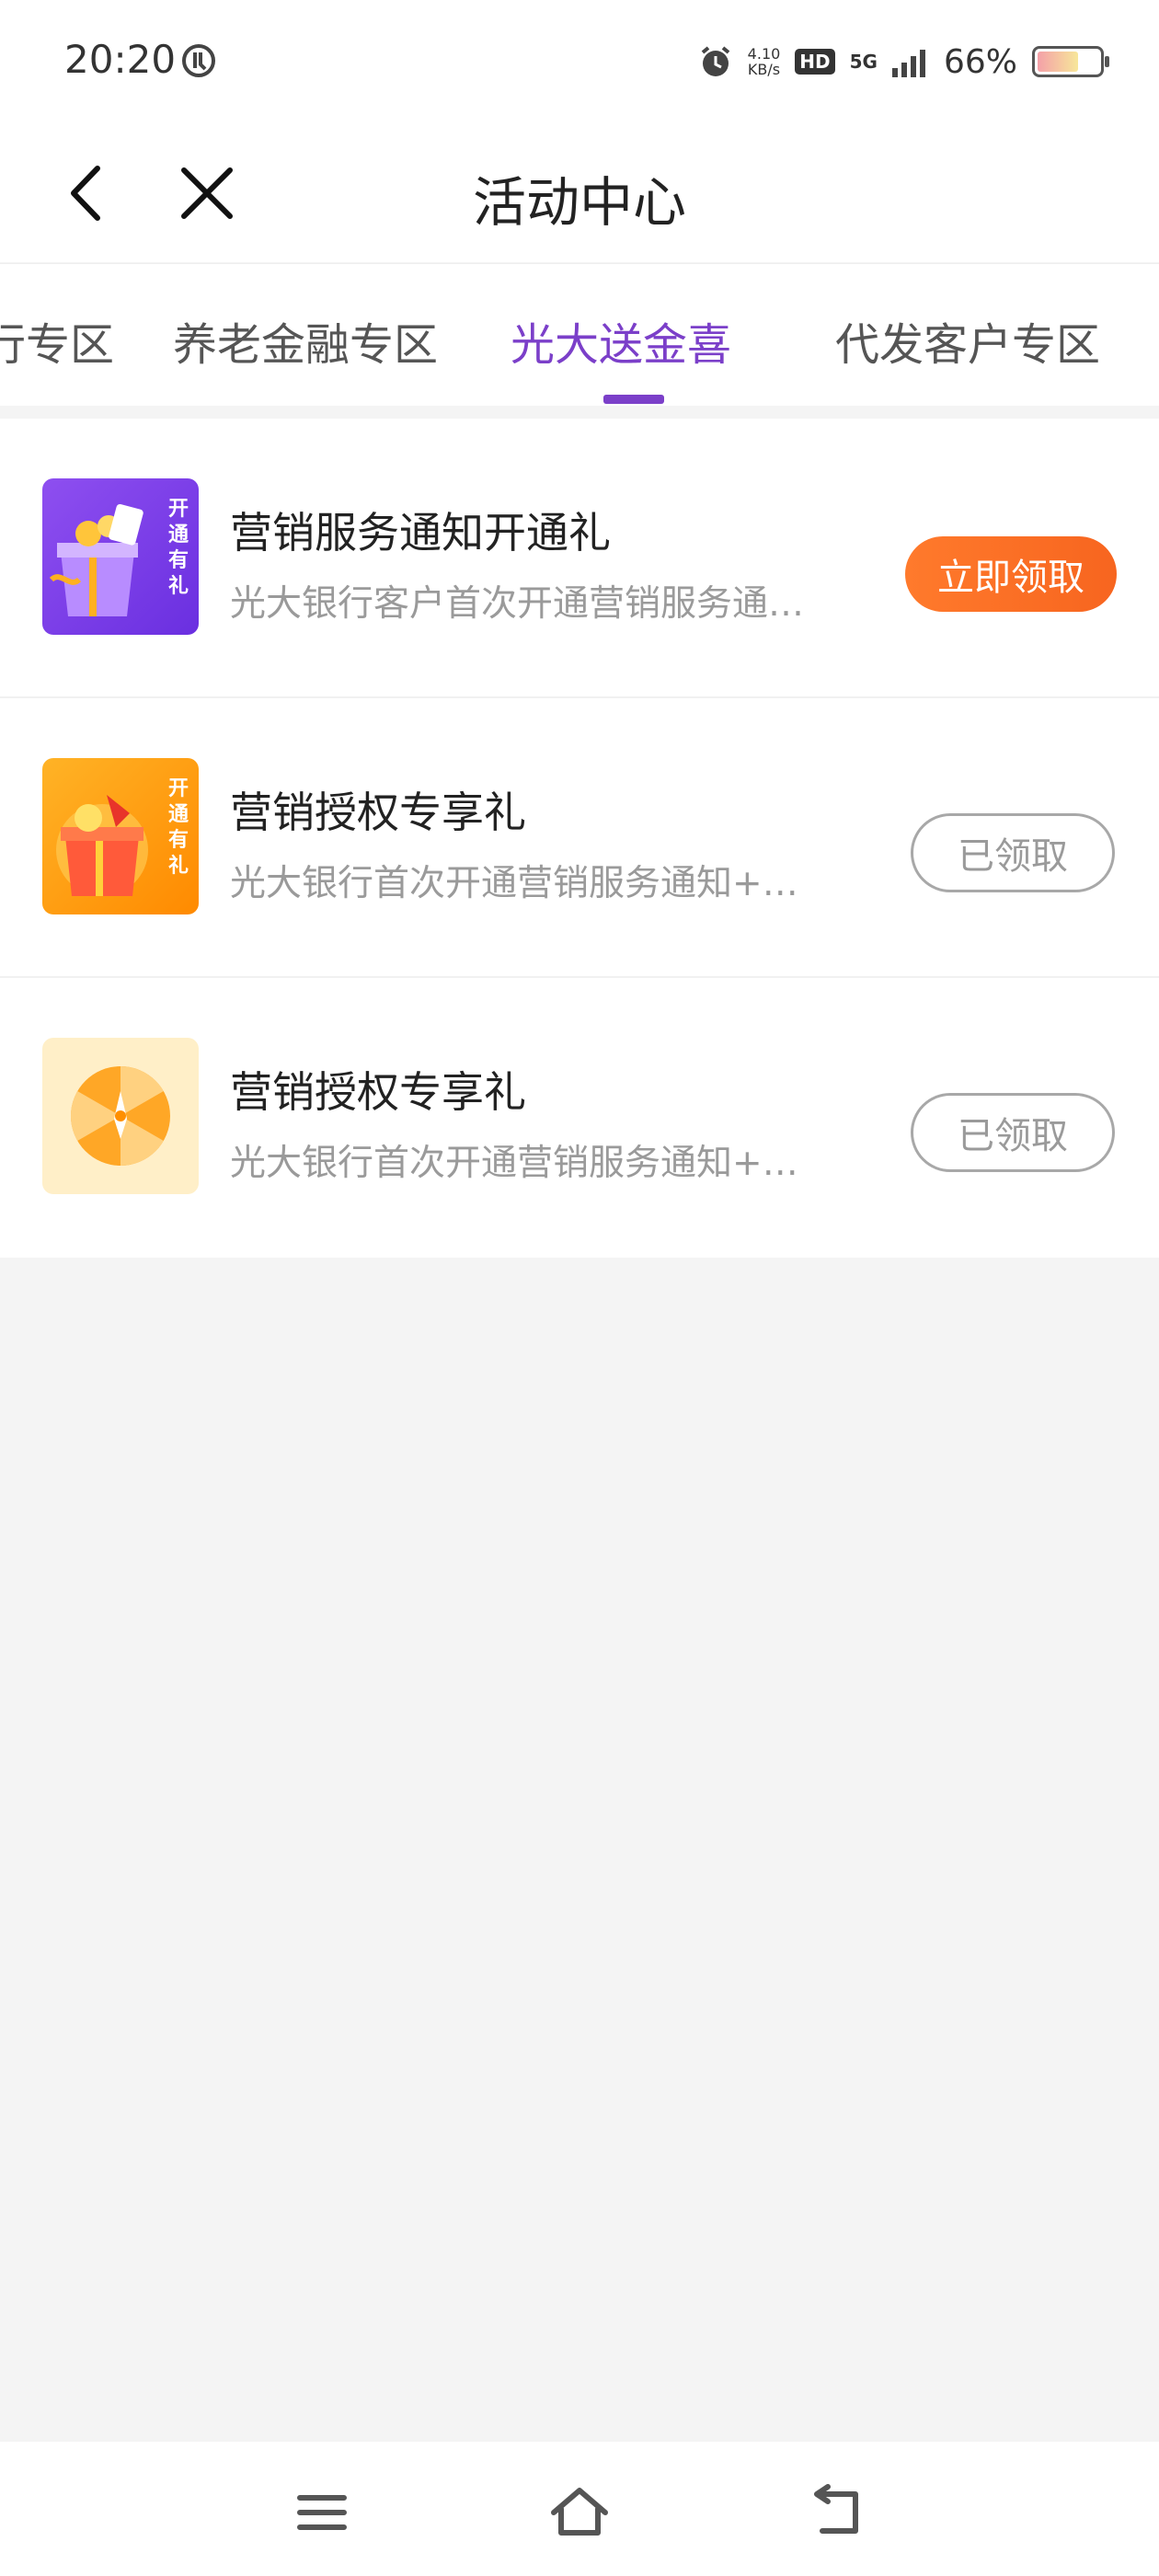 Image resolution: width=1159 pixels, height=2576 pixels. What do you see at coordinates (967, 340) in the screenshot?
I see `tab-payroll-customers: 代发客户专区` at bounding box center [967, 340].